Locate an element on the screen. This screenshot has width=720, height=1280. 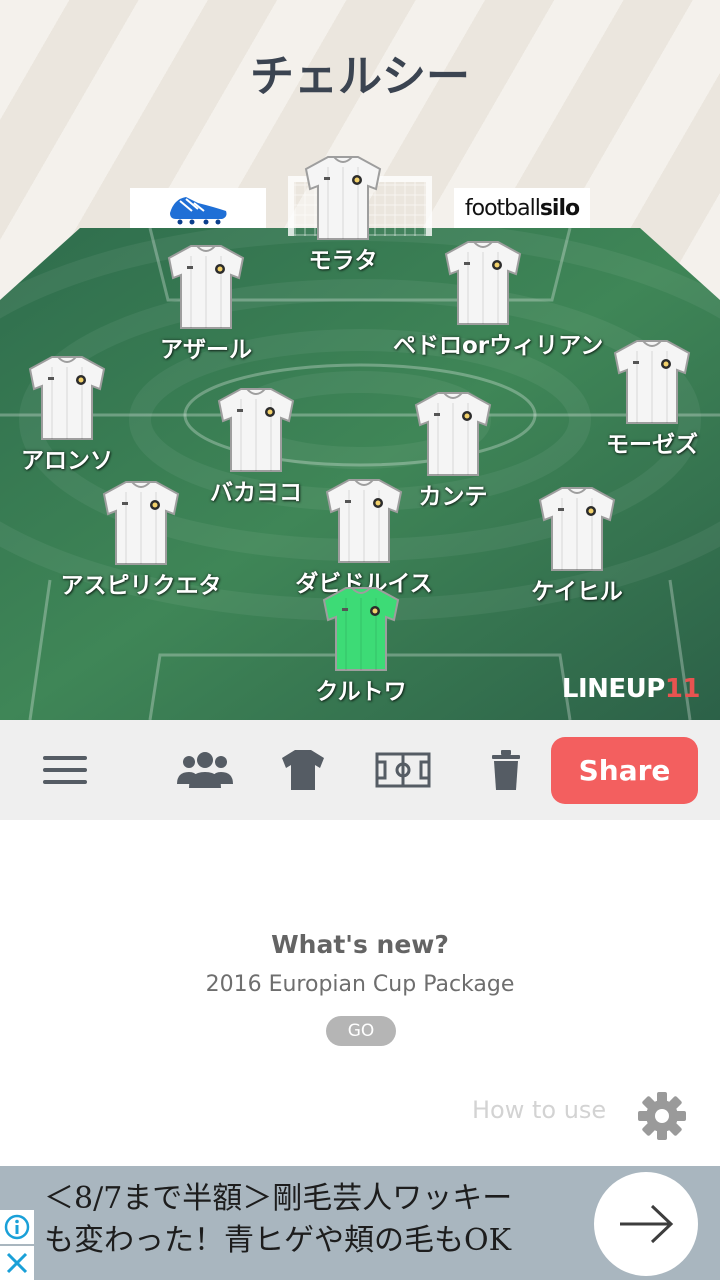
player-marker: モーゼズ is located at coordinates (641, 398).